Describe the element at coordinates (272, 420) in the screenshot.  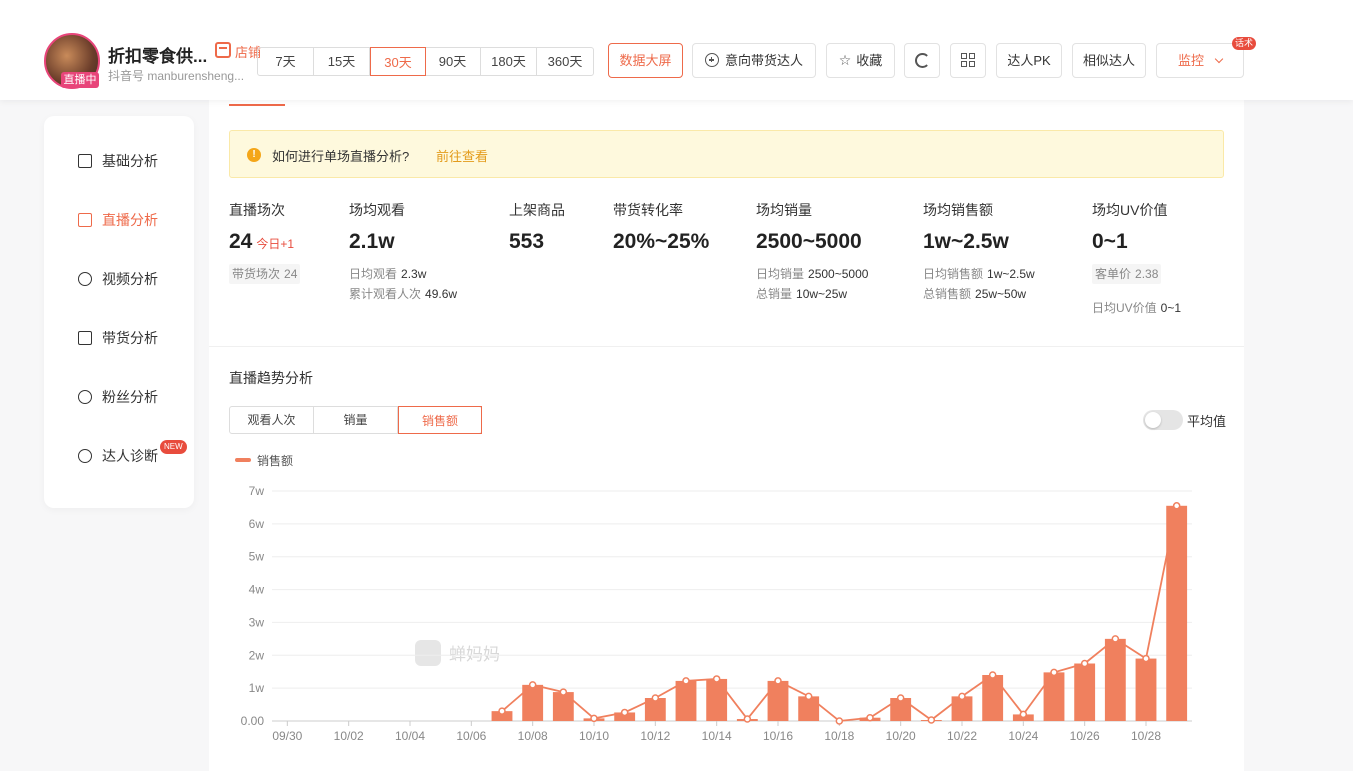
I see `tab-views: 观看人次` at that location.